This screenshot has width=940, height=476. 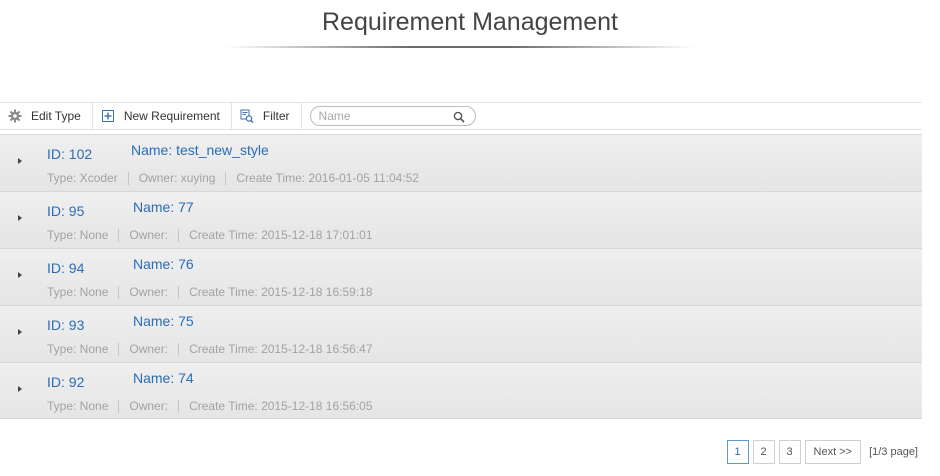 I want to click on requirement-type: Type: Xcoder, so click(x=82, y=178).